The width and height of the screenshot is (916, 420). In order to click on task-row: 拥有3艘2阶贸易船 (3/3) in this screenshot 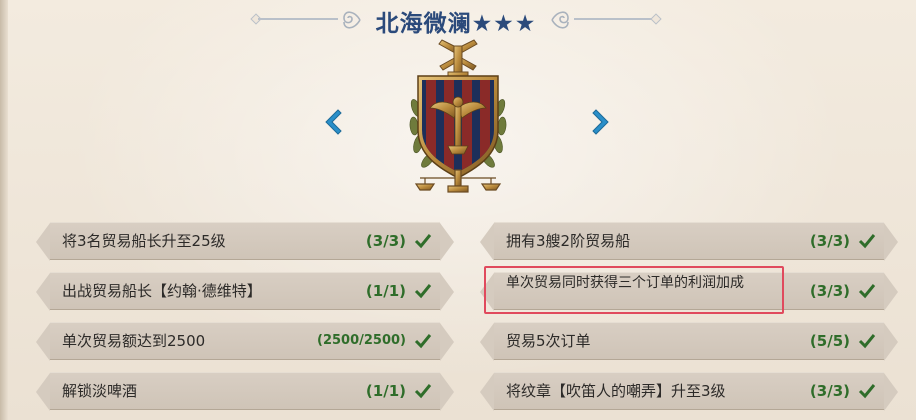, I will do `click(689, 241)`.